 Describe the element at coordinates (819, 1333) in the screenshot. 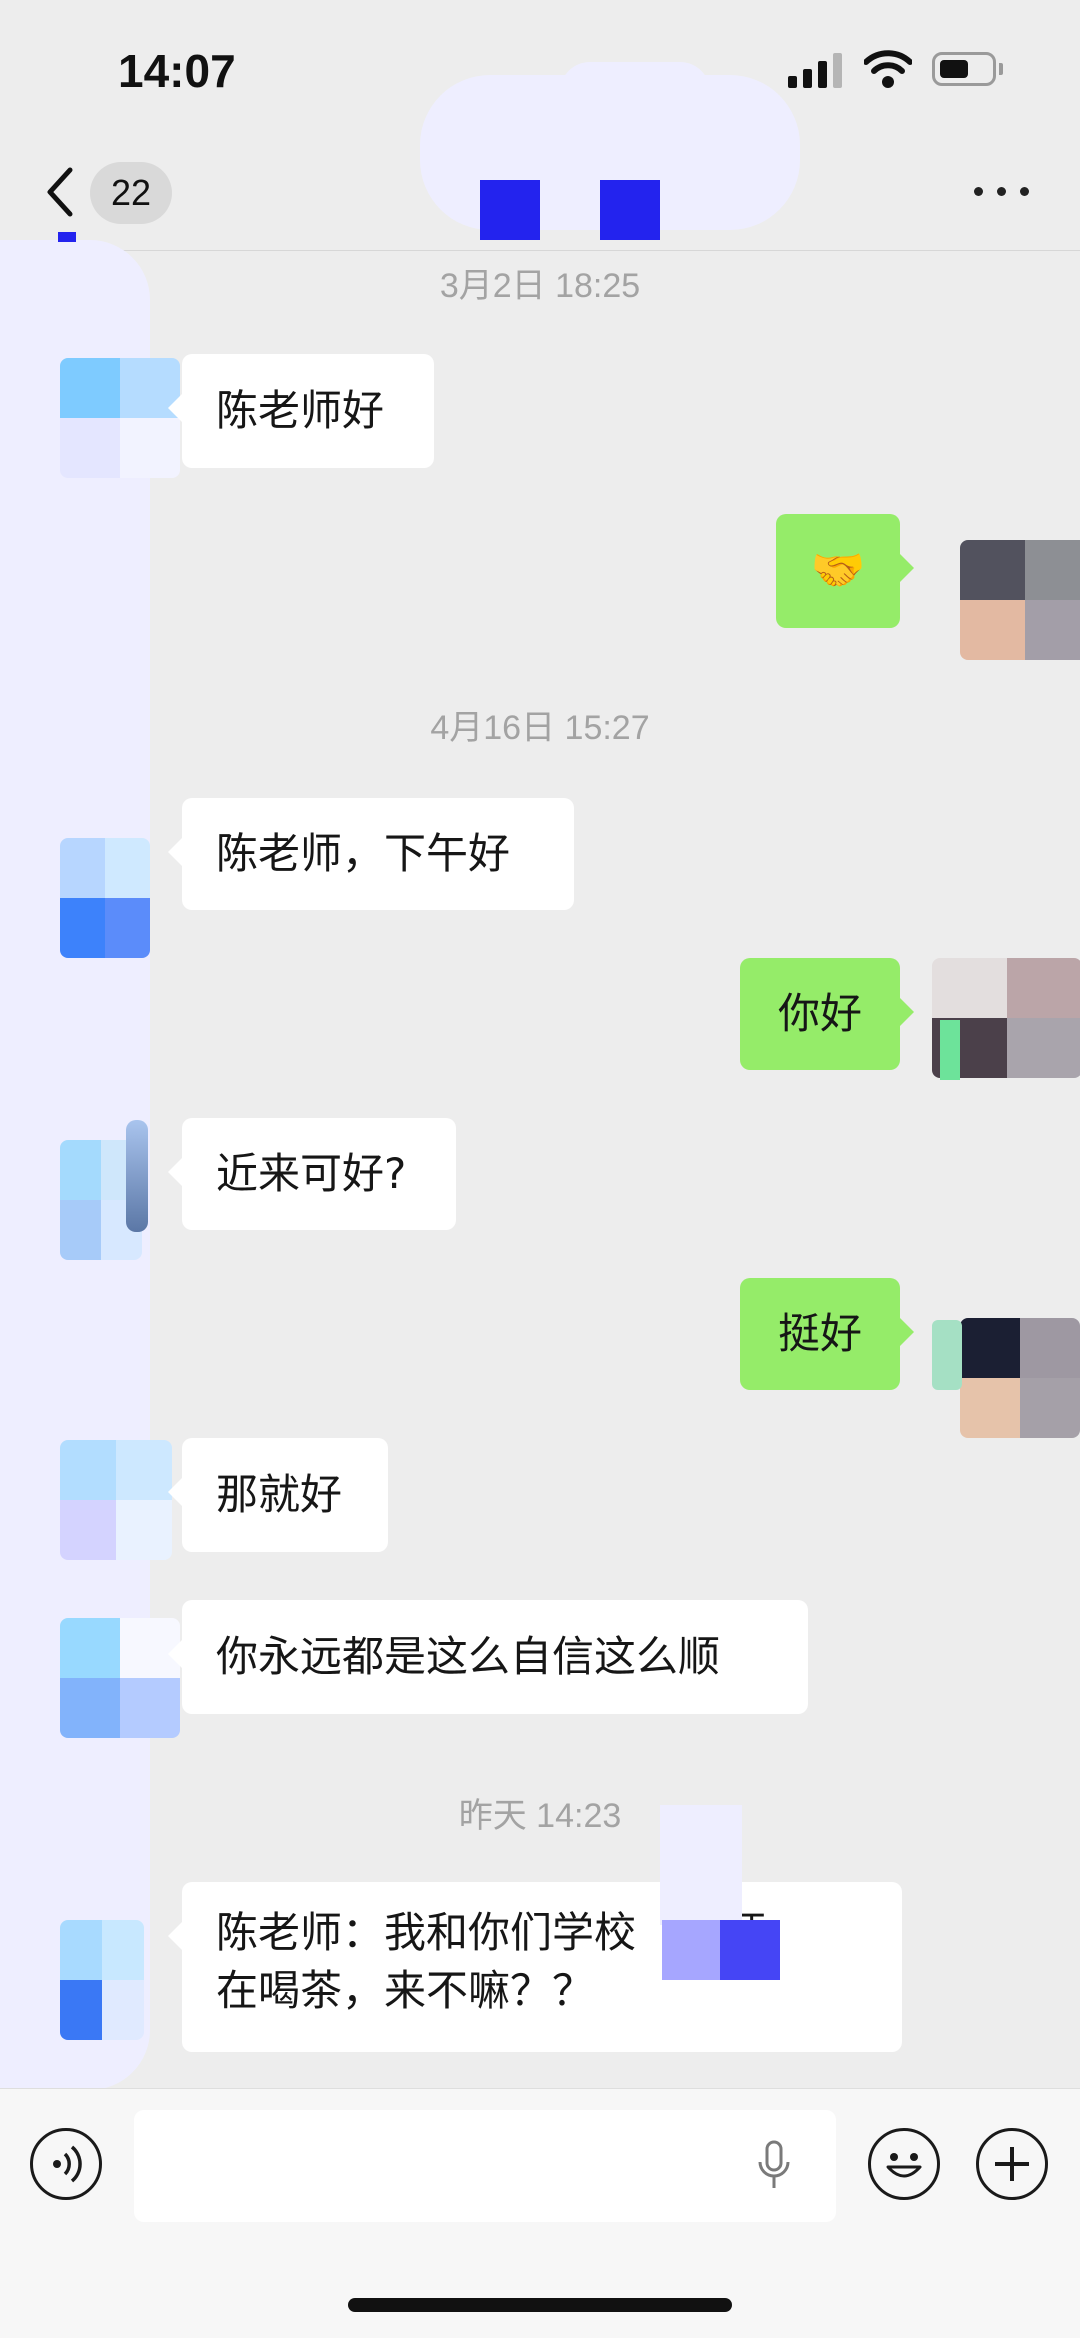

I see `message-text: 挺好` at that location.